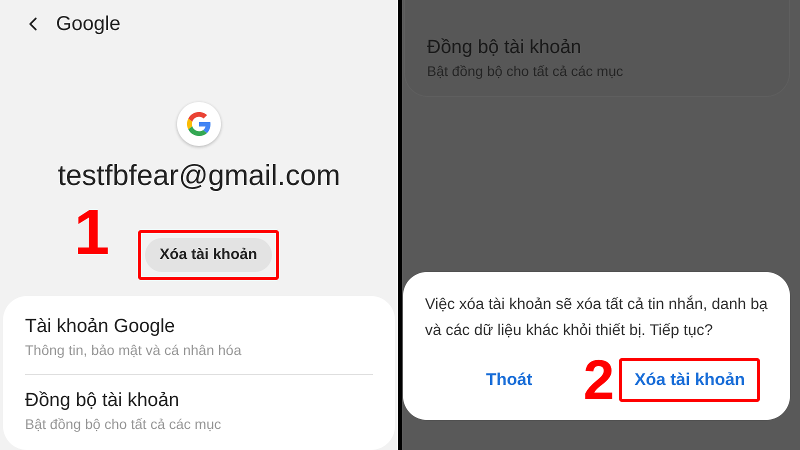 Image resolution: width=800 pixels, height=450 pixels. I want to click on item-title: Tài khoản Google, so click(199, 327).